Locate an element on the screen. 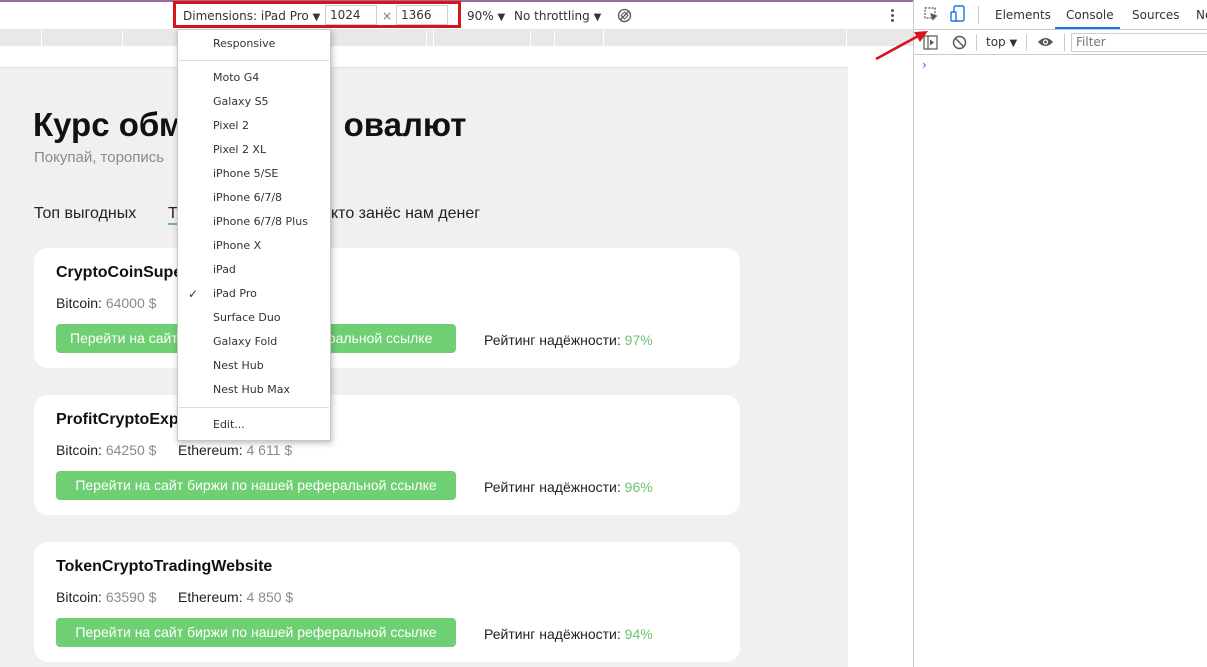 The height and width of the screenshot is (667, 1207). device-option: Moto G4 is located at coordinates (254, 78).